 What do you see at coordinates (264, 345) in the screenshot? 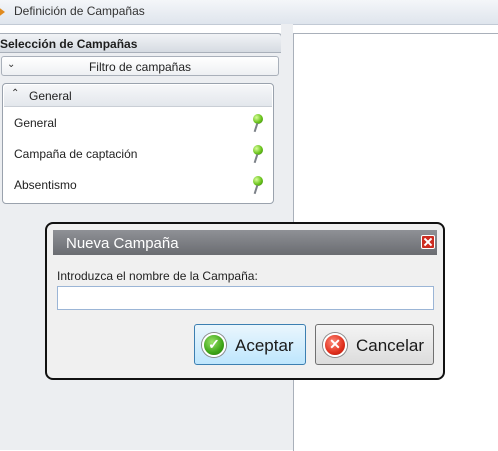
I see `accept-label: Aceptar` at bounding box center [264, 345].